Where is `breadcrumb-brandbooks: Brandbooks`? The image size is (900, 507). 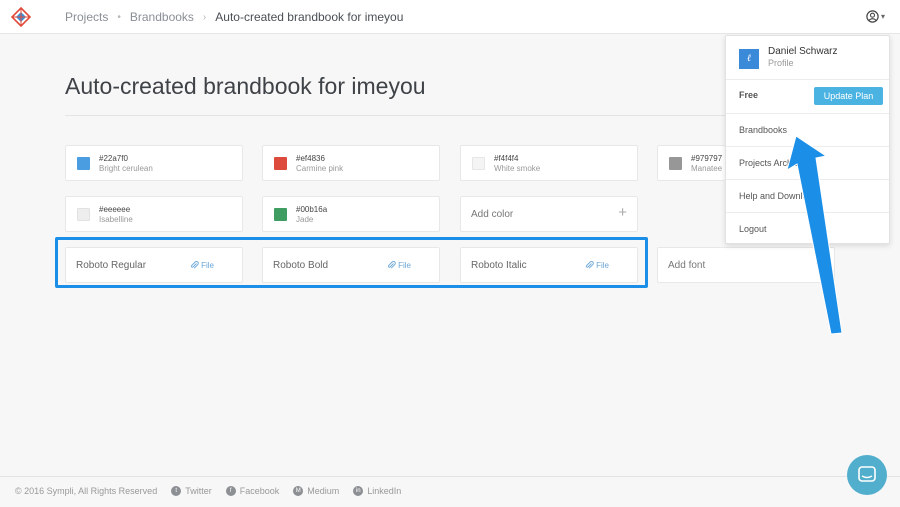 breadcrumb-brandbooks: Brandbooks is located at coordinates (162, 17).